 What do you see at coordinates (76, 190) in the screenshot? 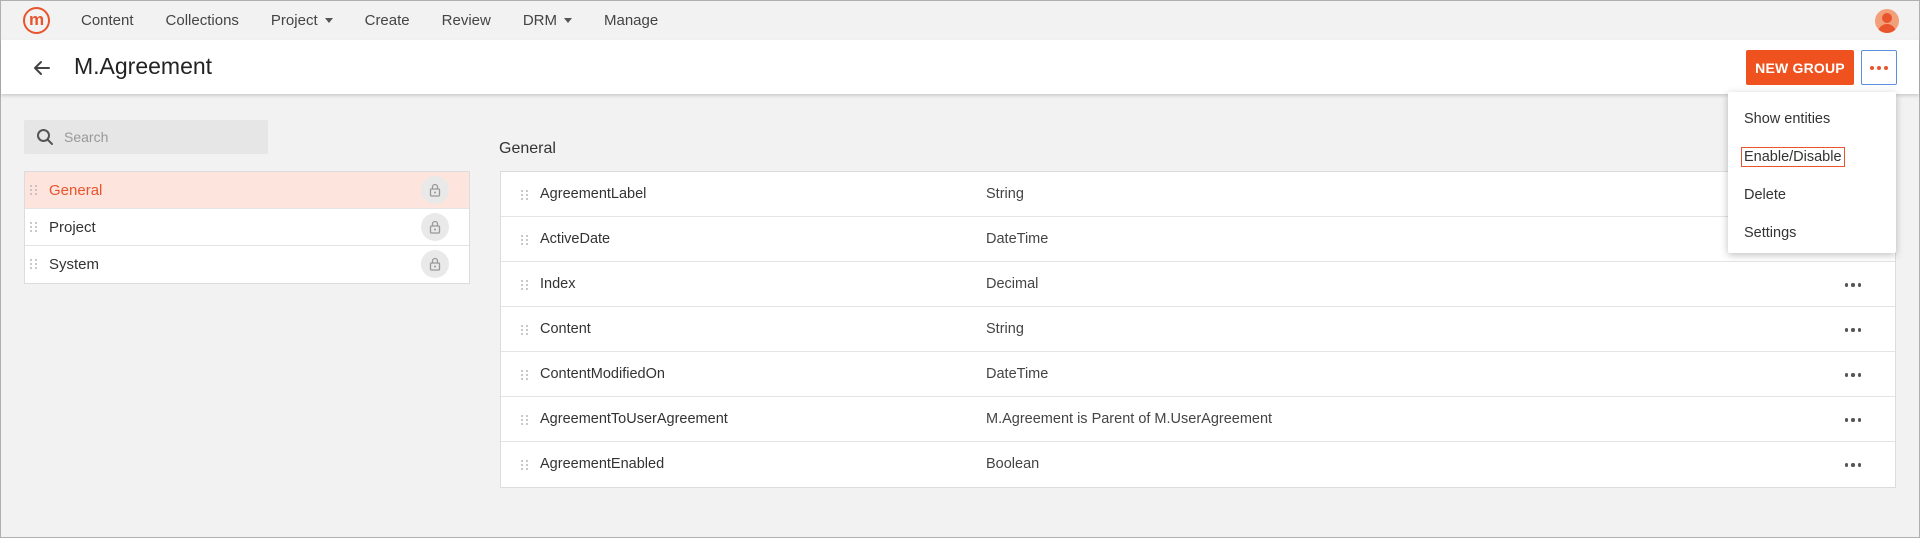
I see `group-label: General` at bounding box center [76, 190].